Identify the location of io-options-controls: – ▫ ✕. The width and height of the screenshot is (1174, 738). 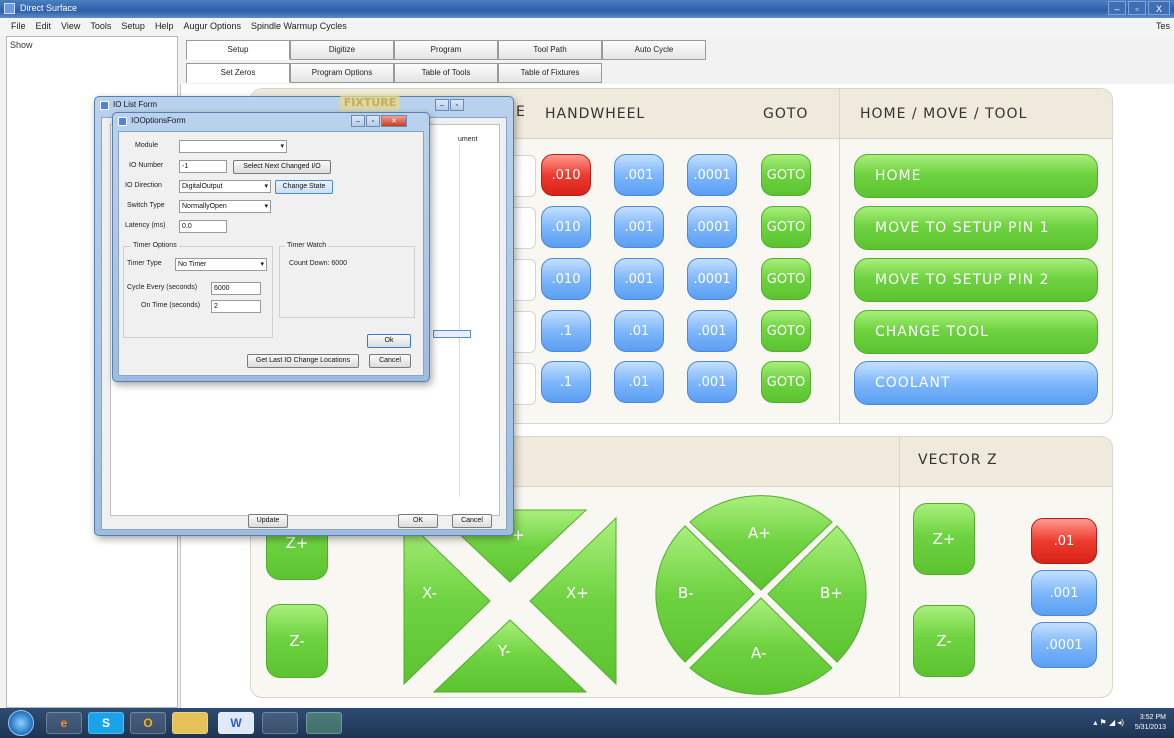
(379, 121).